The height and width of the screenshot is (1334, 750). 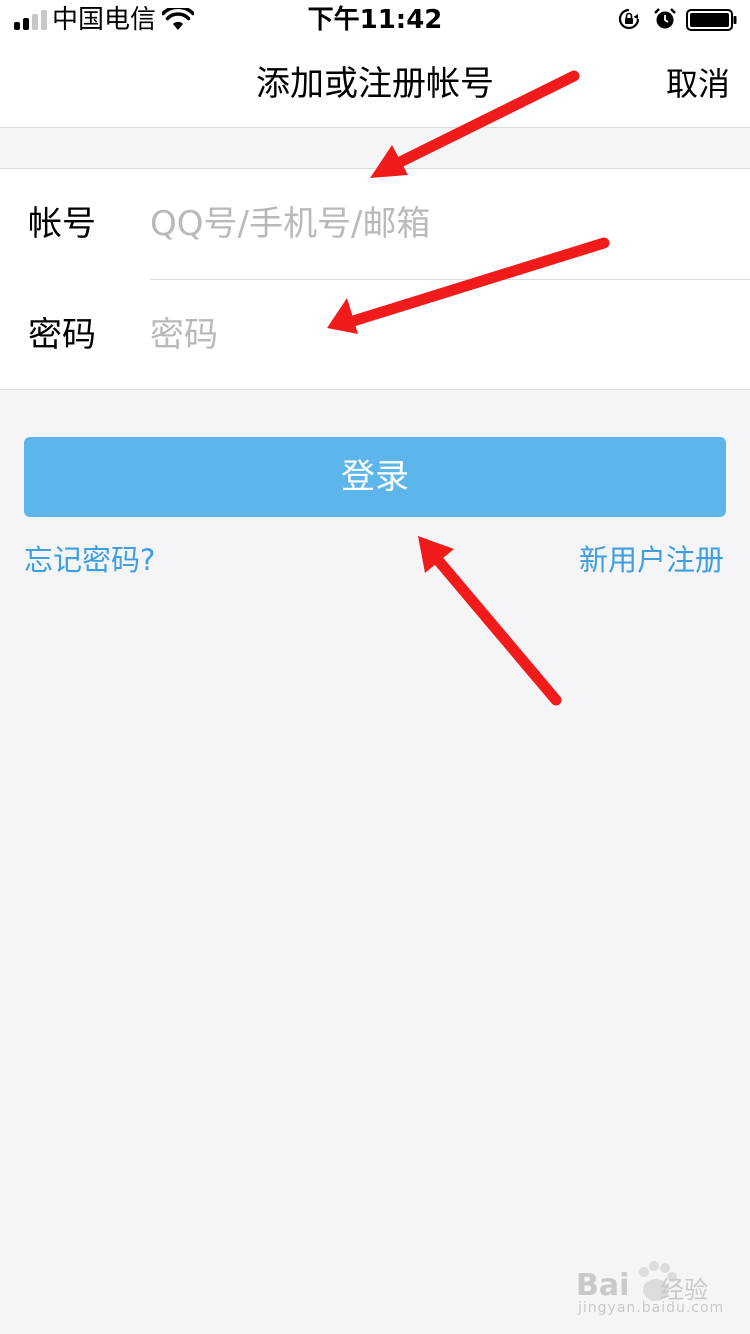 I want to click on new-user-register-link: 新用户注册, so click(x=651, y=560).